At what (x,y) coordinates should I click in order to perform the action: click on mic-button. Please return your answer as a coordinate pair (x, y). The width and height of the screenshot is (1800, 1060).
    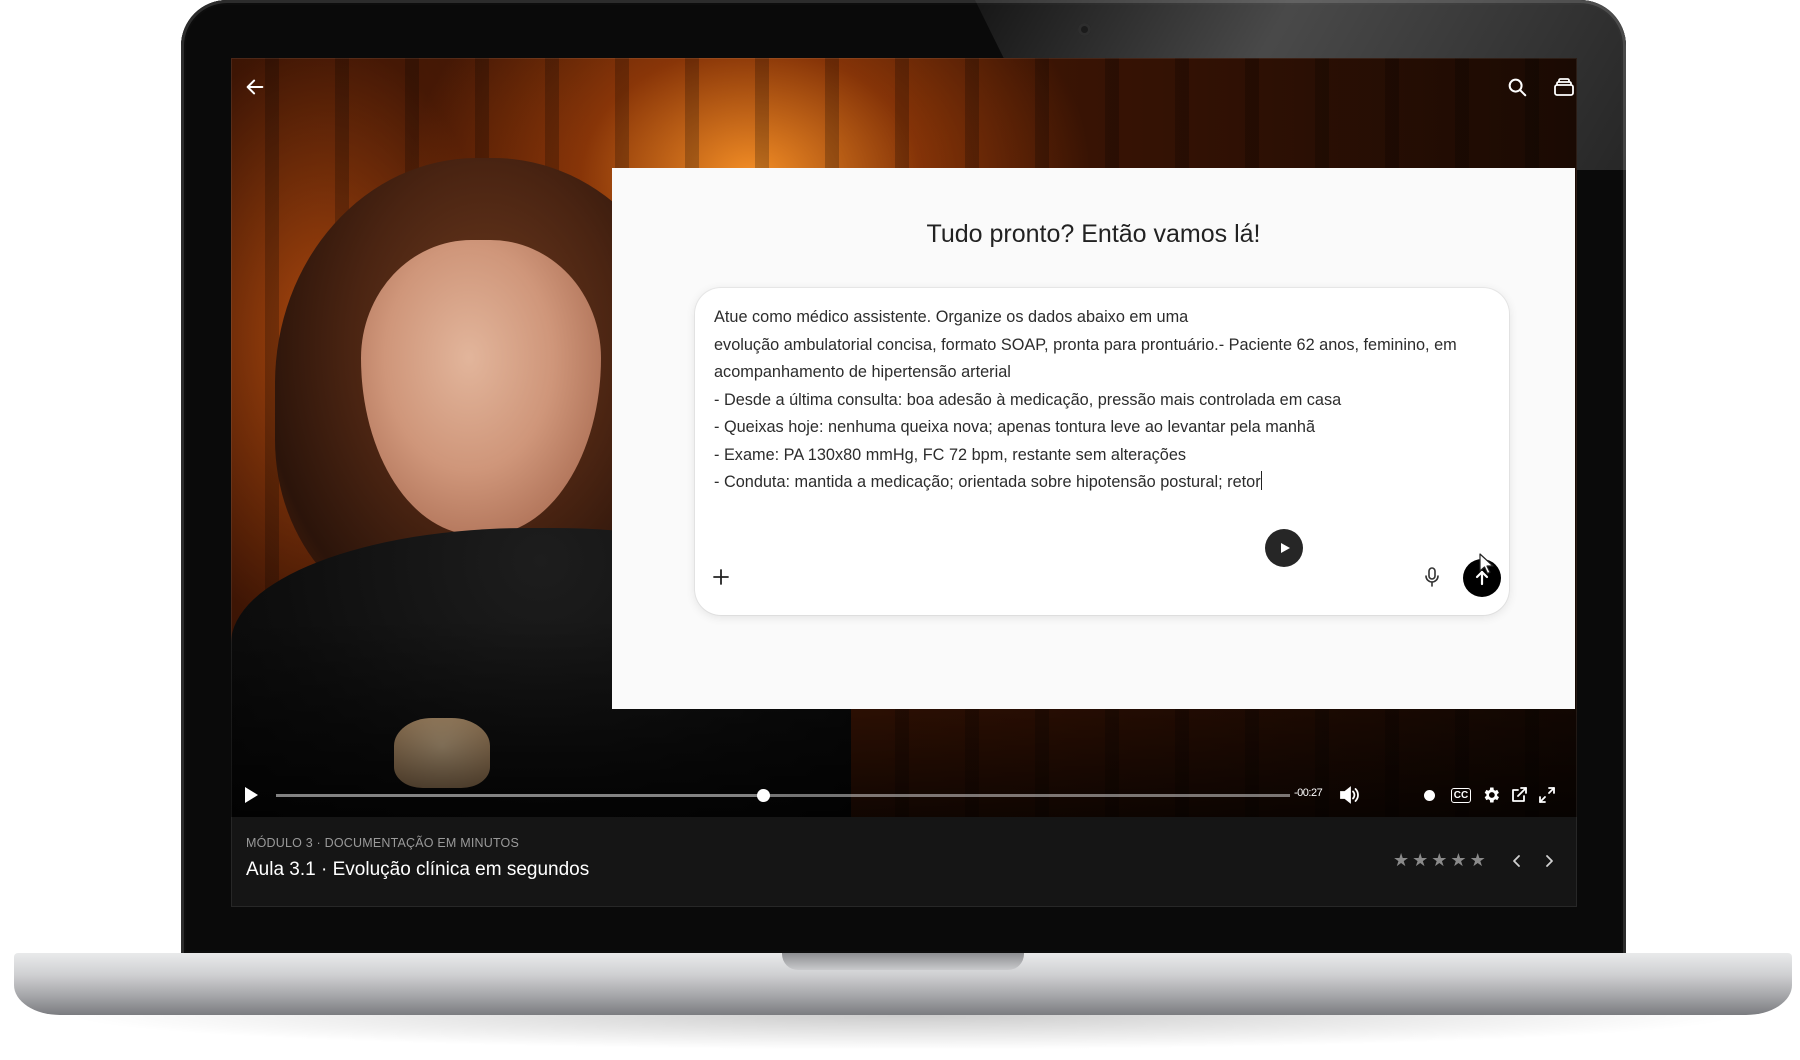
    Looking at the image, I should click on (1432, 577).